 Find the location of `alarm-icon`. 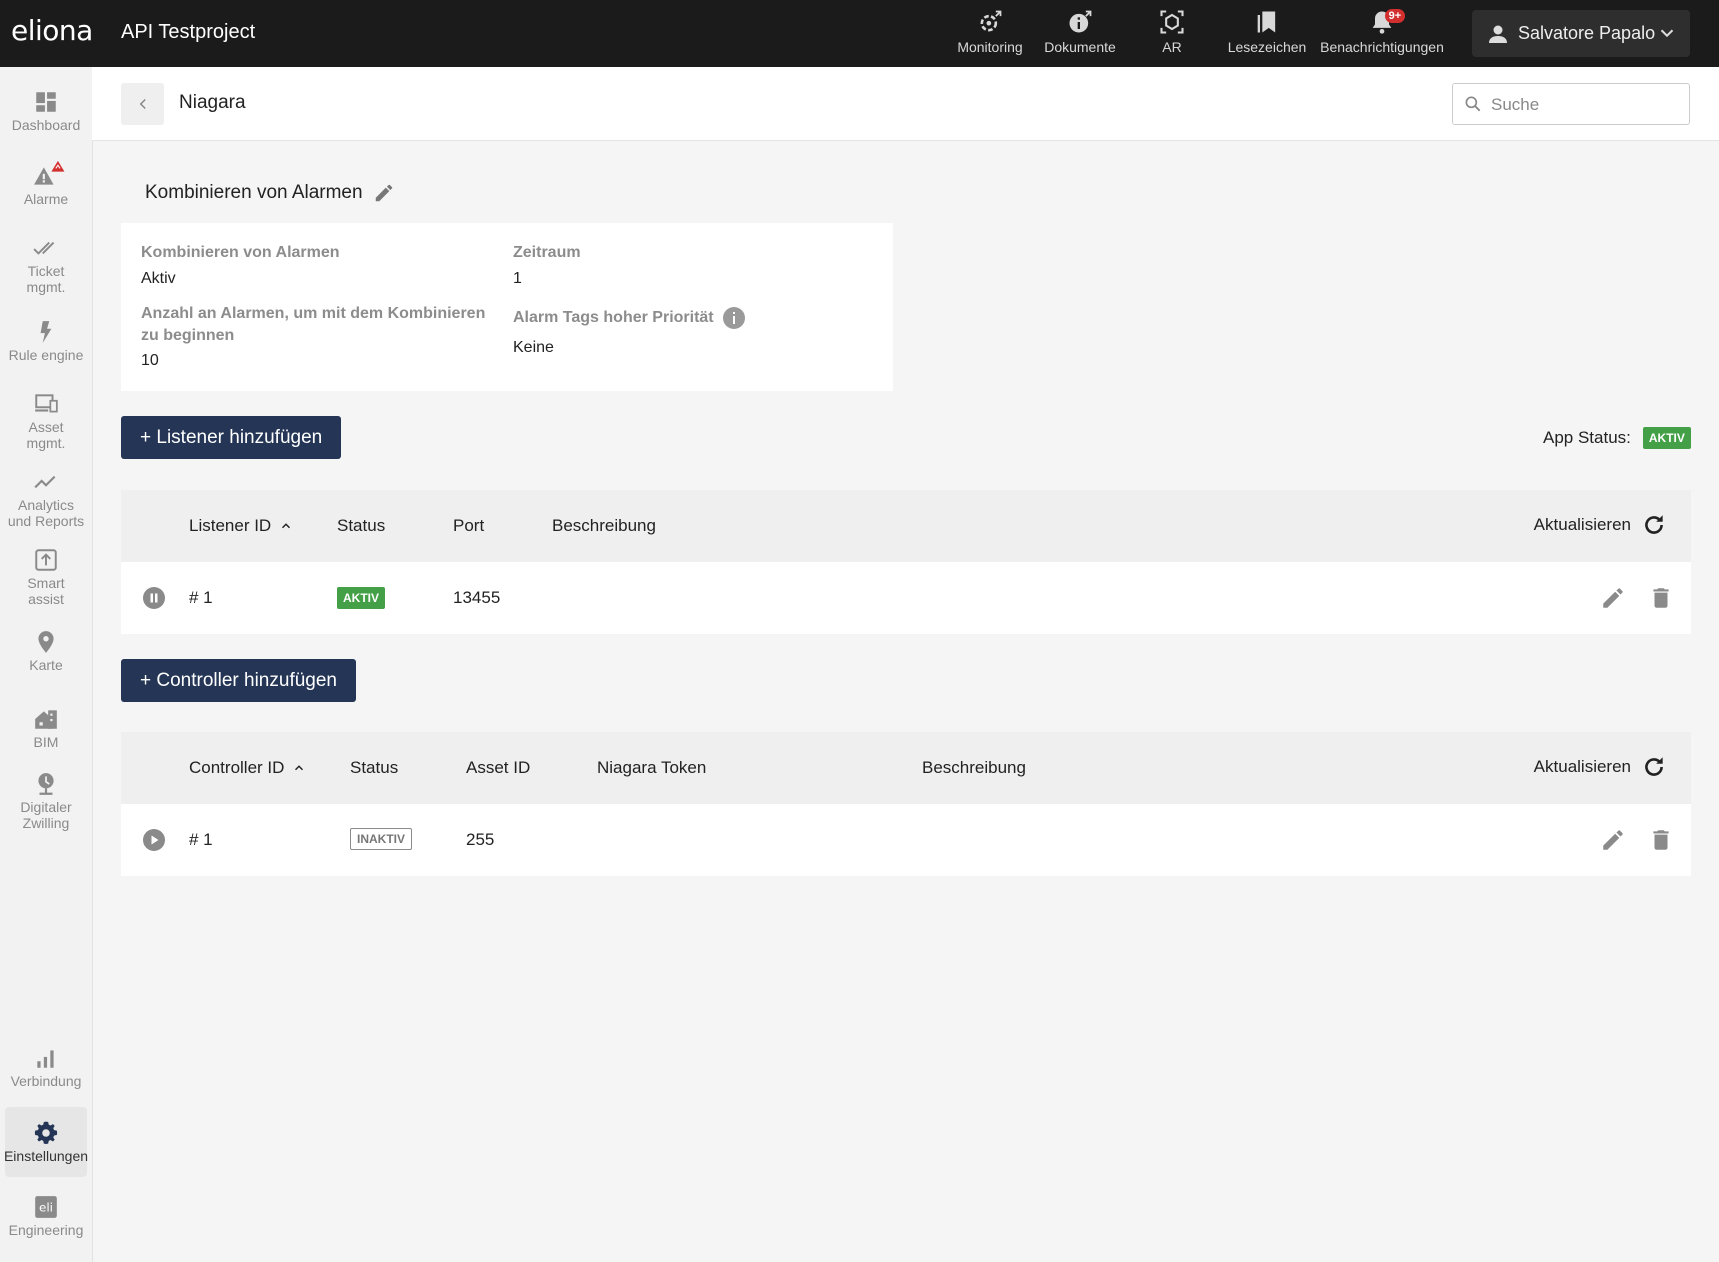

alarm-icon is located at coordinates (49, 172).